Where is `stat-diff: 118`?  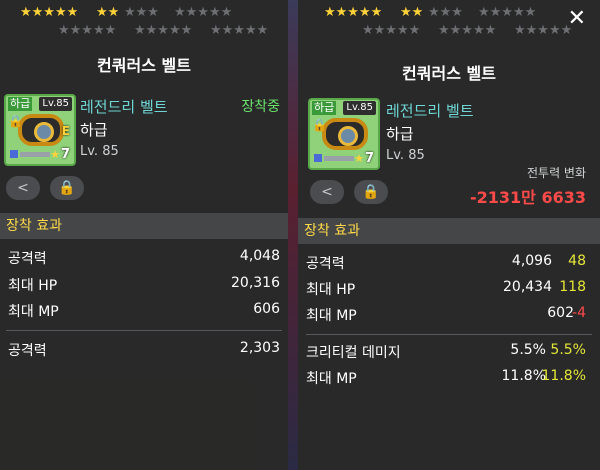 stat-diff: 118 is located at coordinates (572, 287).